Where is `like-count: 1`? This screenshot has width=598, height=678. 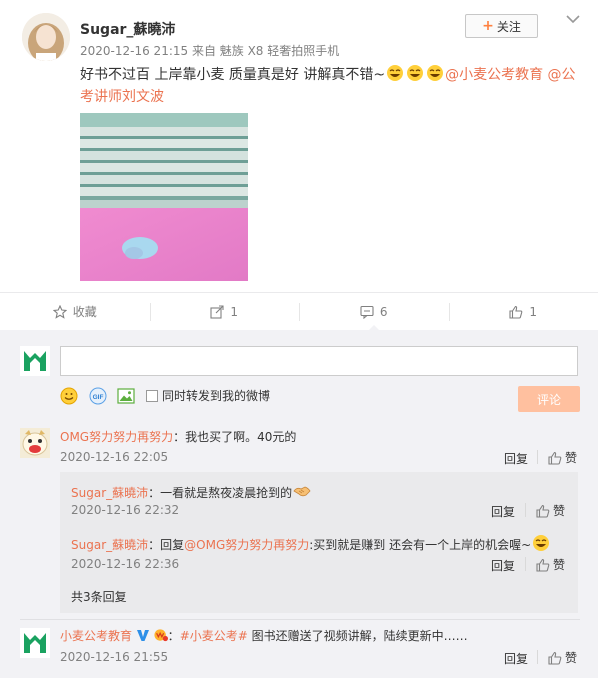
like-count: 1 is located at coordinates (533, 311).